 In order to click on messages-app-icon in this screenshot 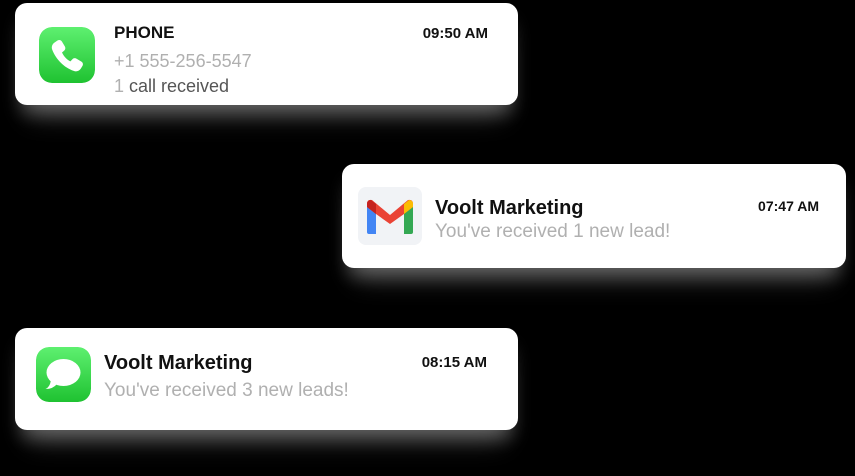, I will do `click(63, 374)`.